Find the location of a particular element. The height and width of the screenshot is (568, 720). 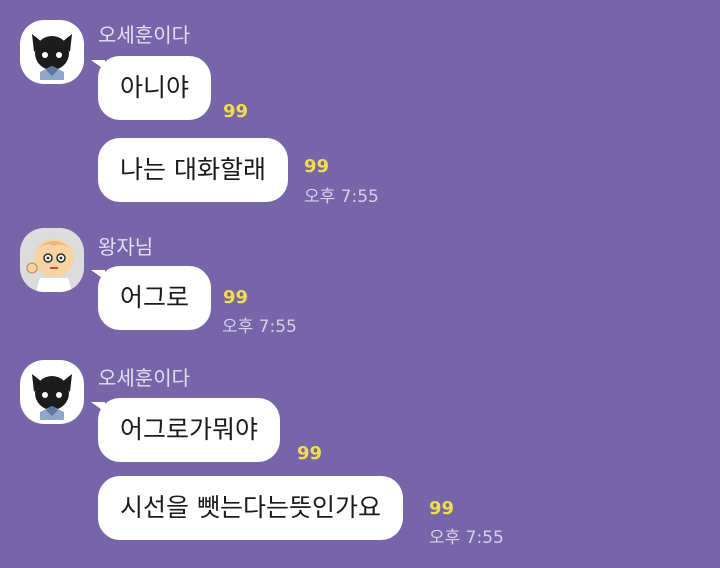

message-bubble: 어그로가뭐야 is located at coordinates (185, 430).